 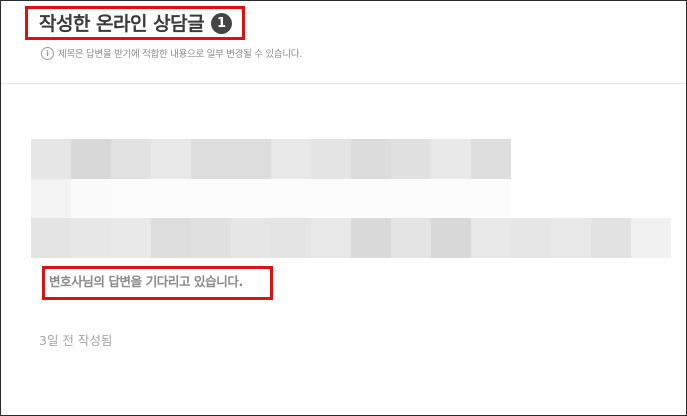 I want to click on answer-status: 변호사님의 답변을 기다리고 있습니다., so click(x=146, y=281).